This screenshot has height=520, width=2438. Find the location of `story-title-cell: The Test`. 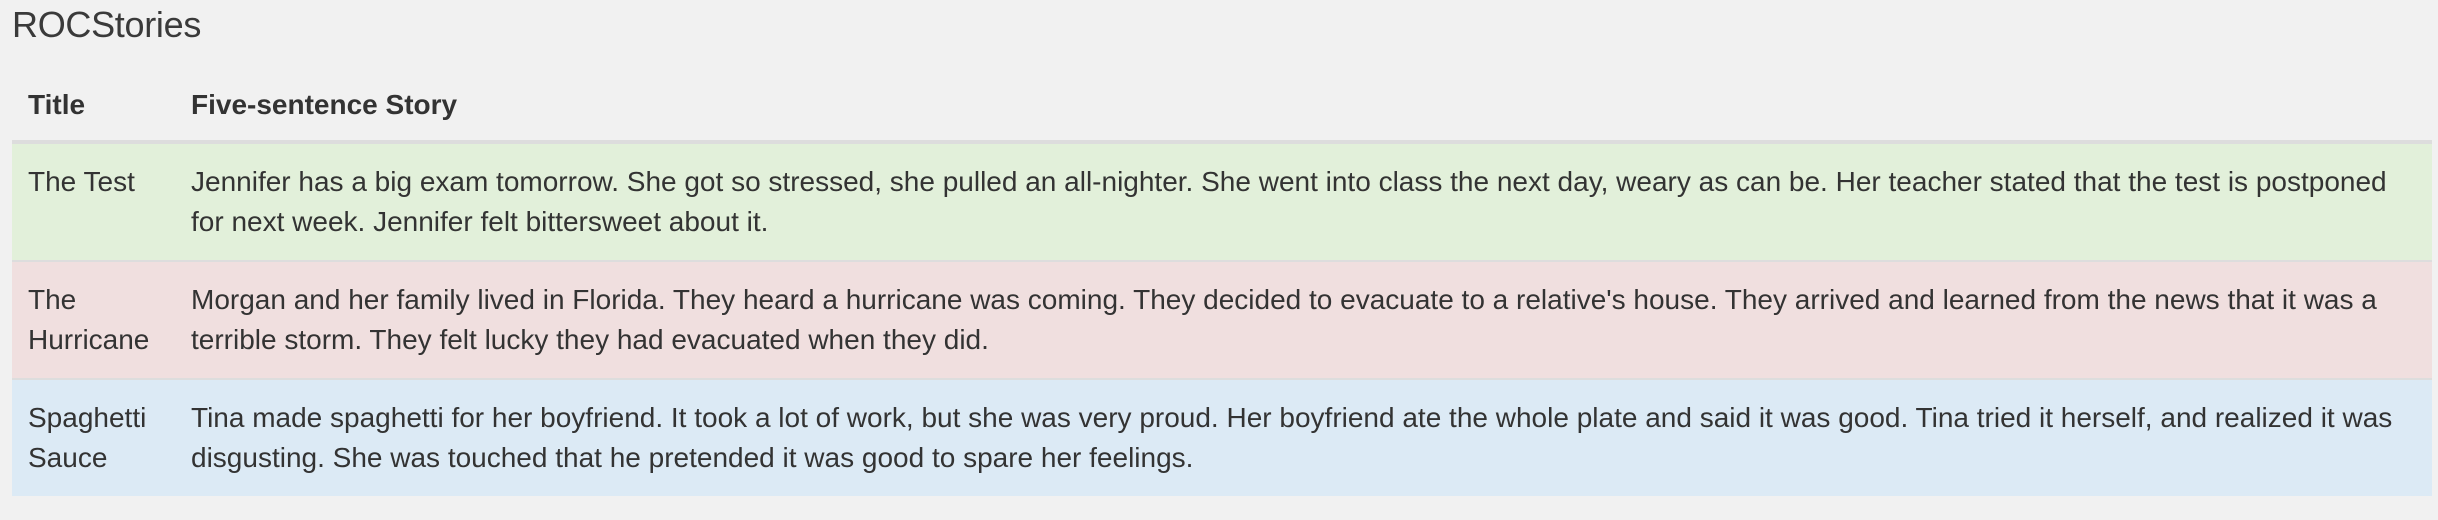

story-title-cell: The Test is located at coordinates (93, 201).